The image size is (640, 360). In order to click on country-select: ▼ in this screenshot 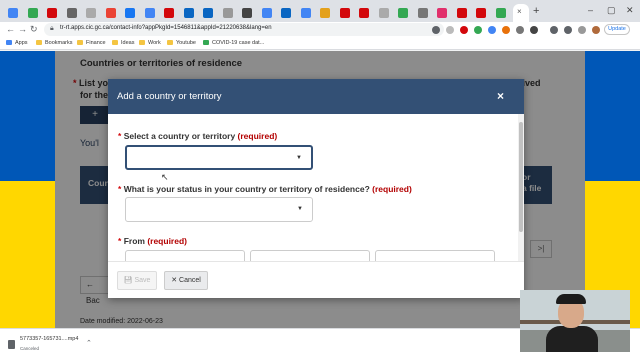, I will do `click(219, 157)`.